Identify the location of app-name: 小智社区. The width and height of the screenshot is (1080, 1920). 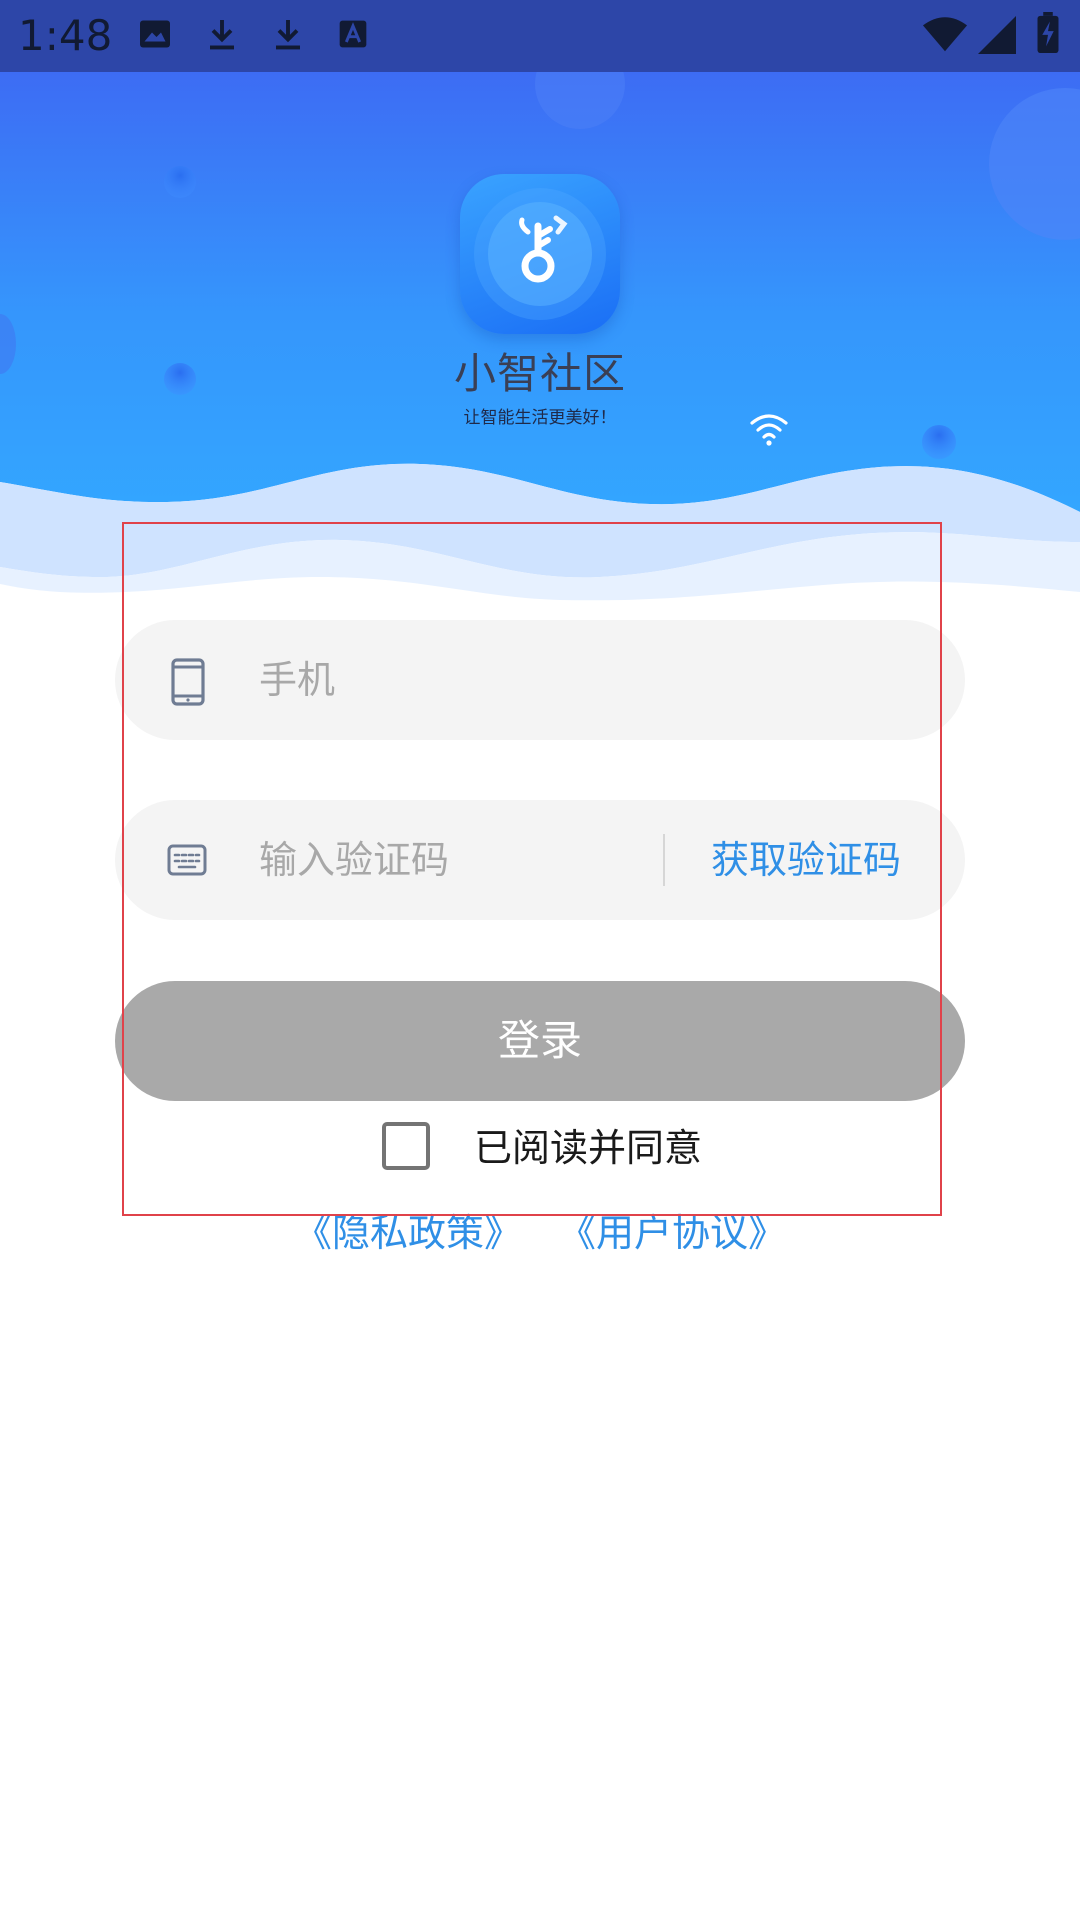
(539, 373).